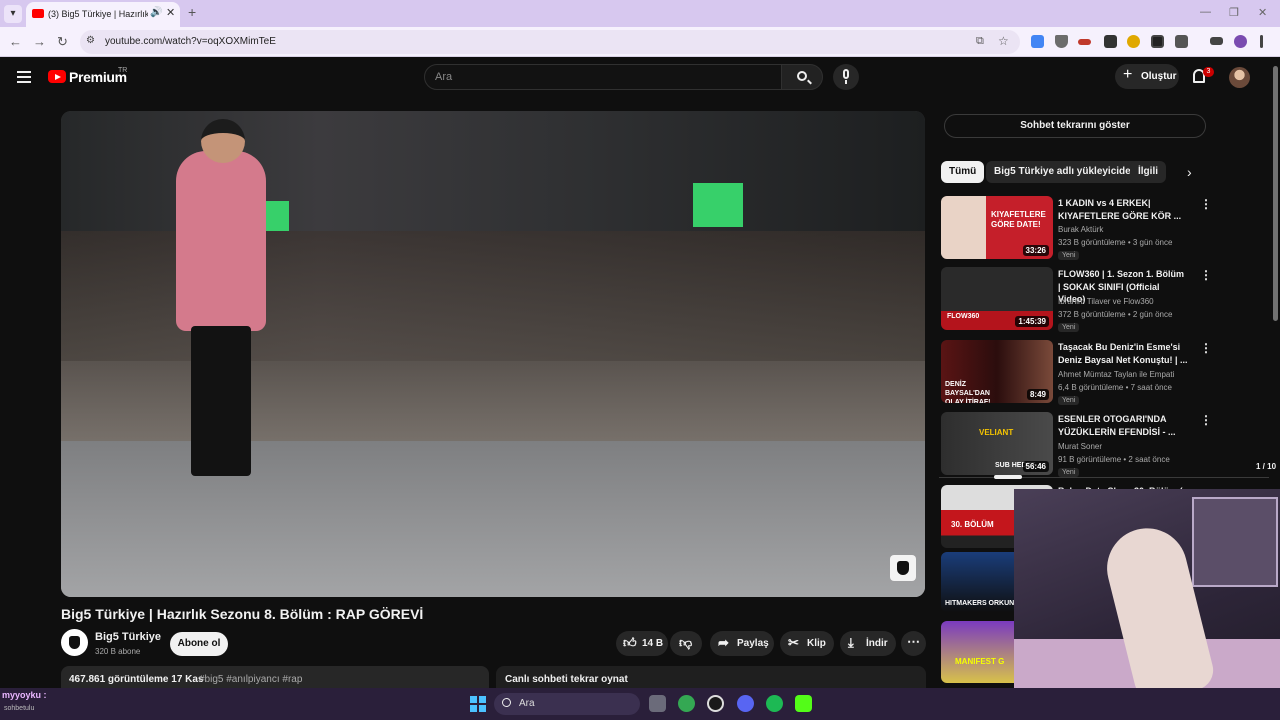 The width and height of the screenshot is (1280, 720). I want to click on minimize-icon: —, so click(1205, 12).